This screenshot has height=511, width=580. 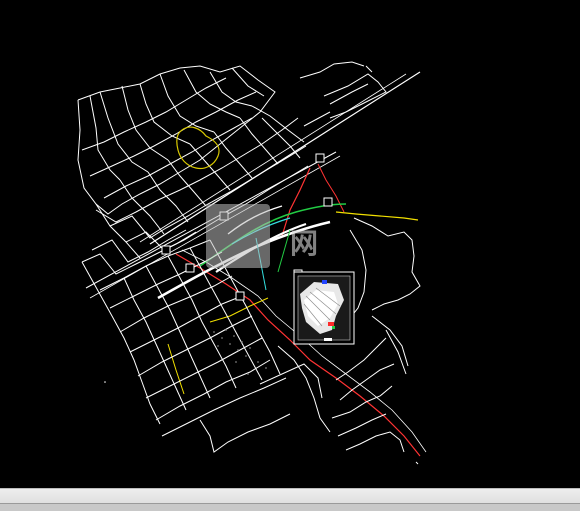 What do you see at coordinates (240, 352) in the screenshot?
I see `terrain-texture` at bounding box center [240, 352].